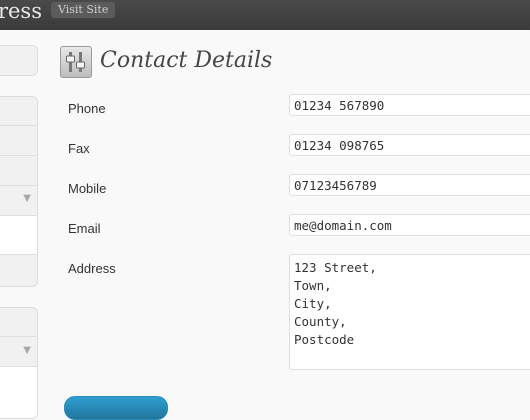 The image size is (530, 420). Describe the element at coordinates (19, 60) in the screenshot. I see `sidebar-widget` at that location.